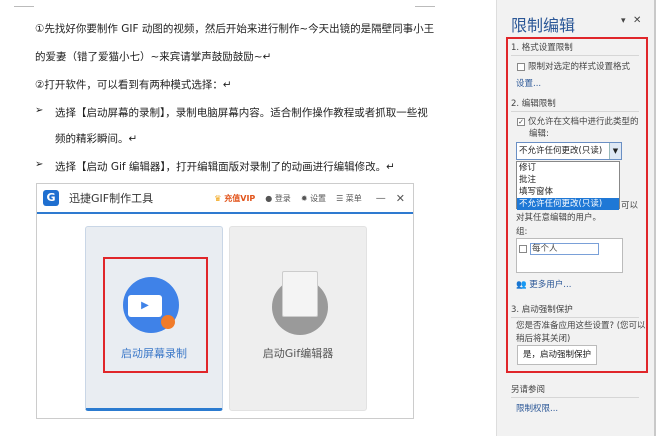 The height and width of the screenshot is (436, 665). I want to click on login-button: ● 登录, so click(278, 198).